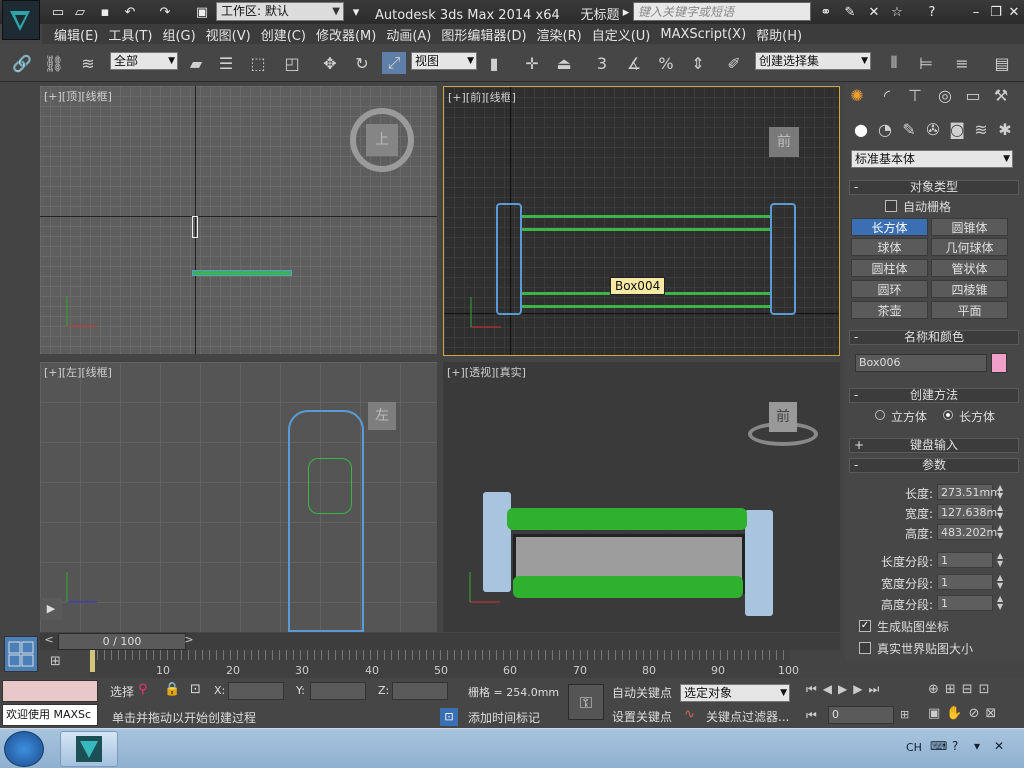 This screenshot has height=768, width=1024. What do you see at coordinates (1000, 603) in the screenshot?
I see `height-segs-spinner: ▲ ▼` at bounding box center [1000, 603].